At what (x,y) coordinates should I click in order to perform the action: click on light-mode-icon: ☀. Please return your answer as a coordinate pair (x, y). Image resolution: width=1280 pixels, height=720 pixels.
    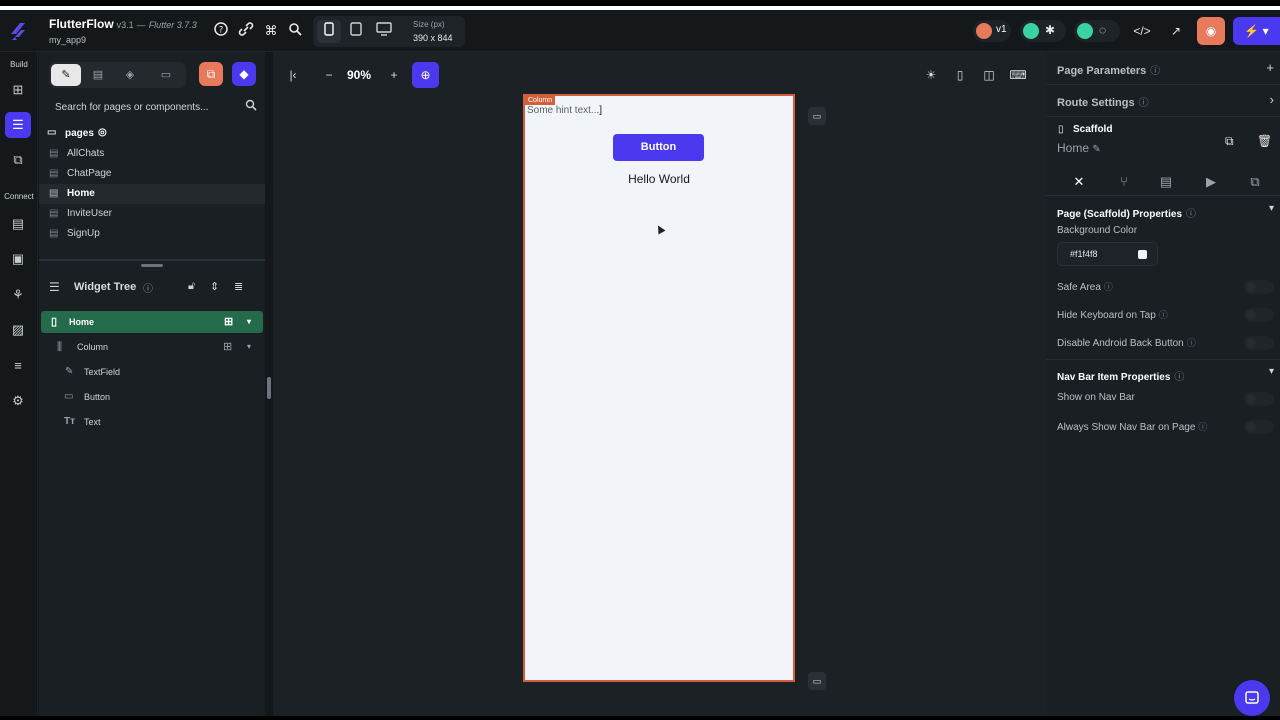
    Looking at the image, I should click on (931, 75).